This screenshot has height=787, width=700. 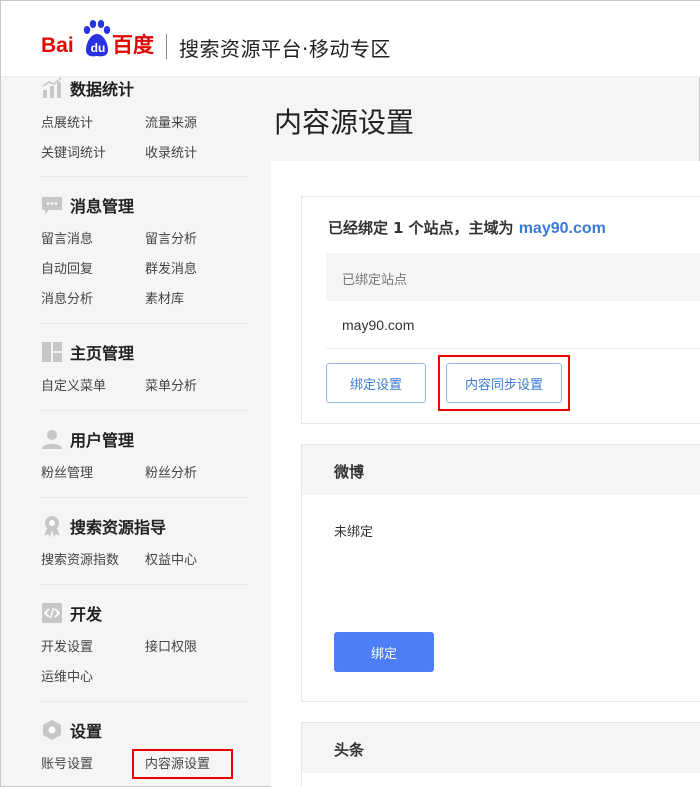 What do you see at coordinates (52, 87) in the screenshot?
I see `bar-chart-icon` at bounding box center [52, 87].